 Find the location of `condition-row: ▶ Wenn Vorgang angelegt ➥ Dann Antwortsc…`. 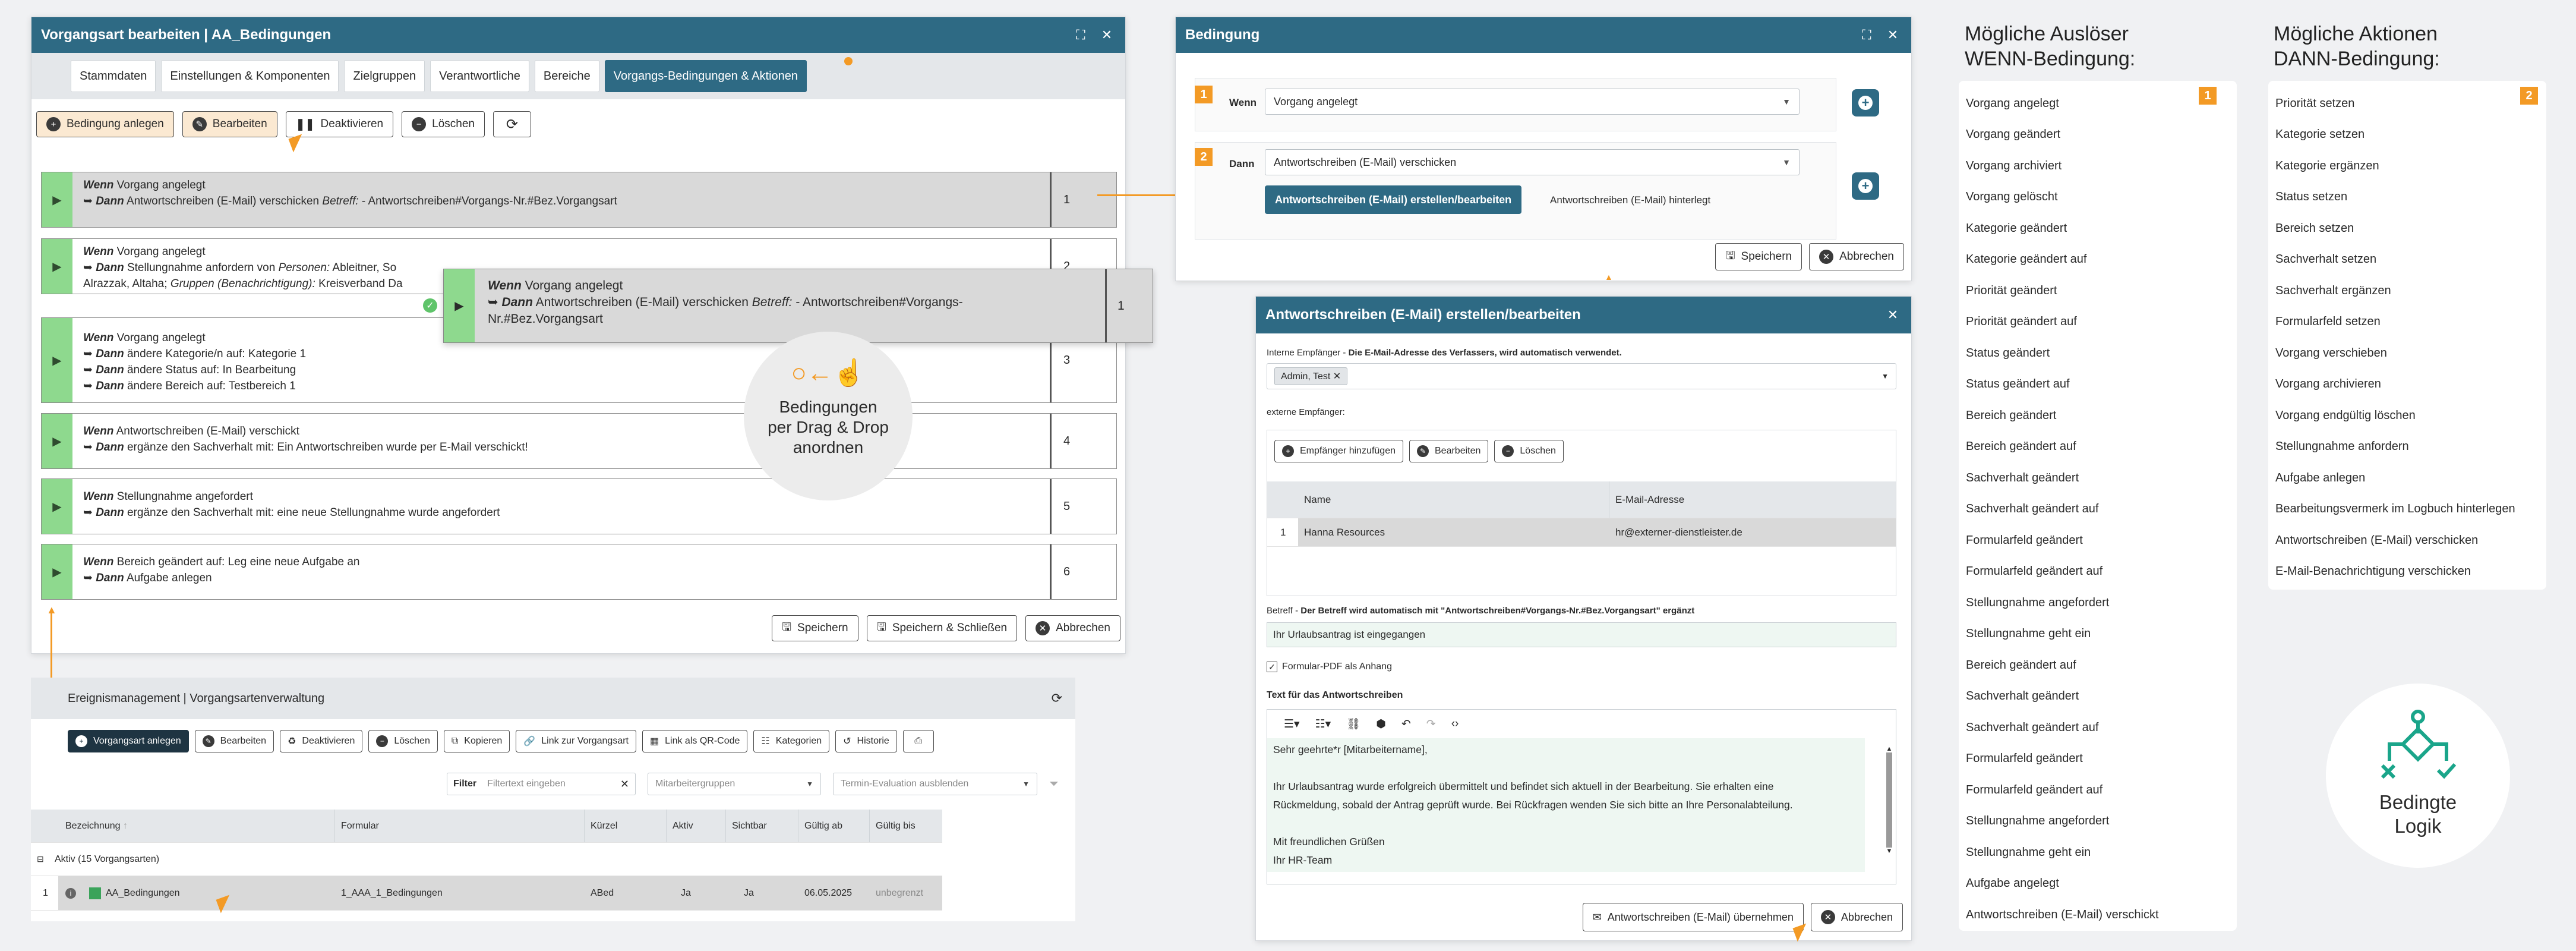

condition-row: ▶ Wenn Vorgang angelegt ➥ Dann Antwortsc… is located at coordinates (579, 200).